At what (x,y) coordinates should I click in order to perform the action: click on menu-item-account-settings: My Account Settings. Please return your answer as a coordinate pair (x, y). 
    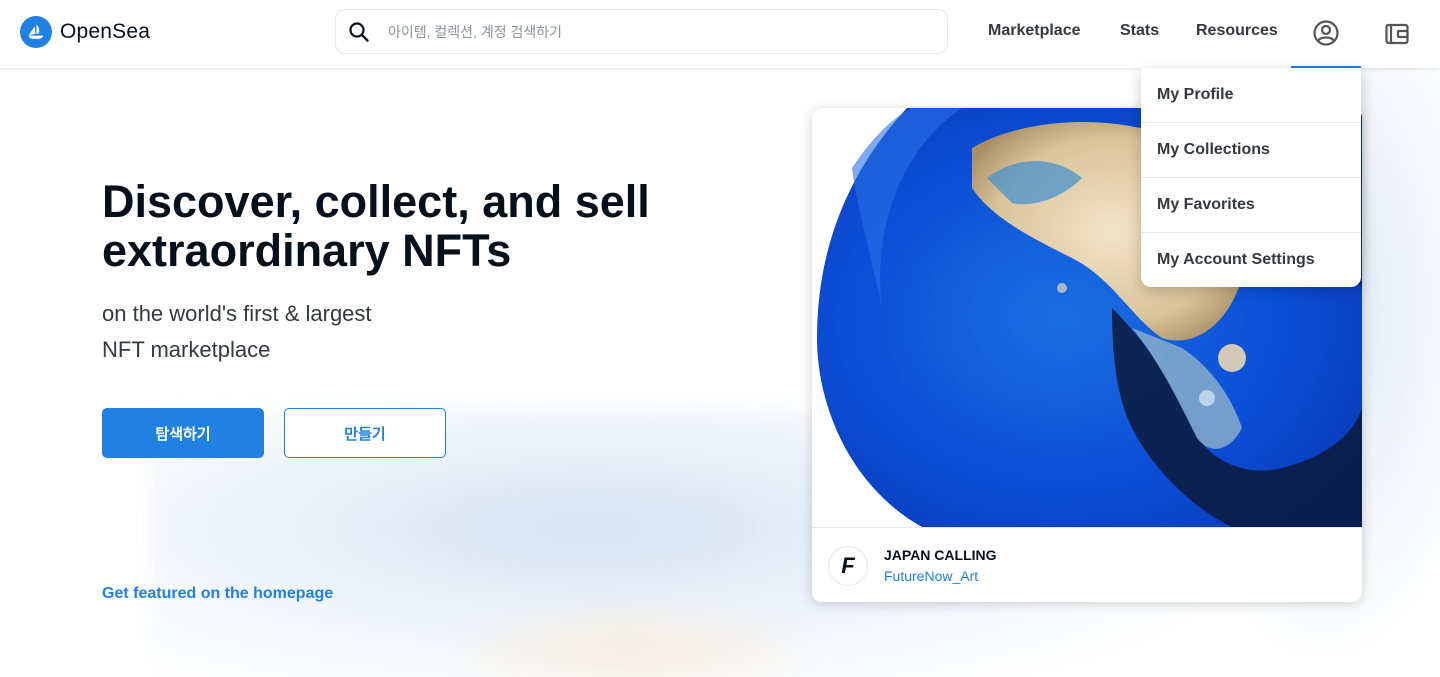
    Looking at the image, I should click on (1251, 260).